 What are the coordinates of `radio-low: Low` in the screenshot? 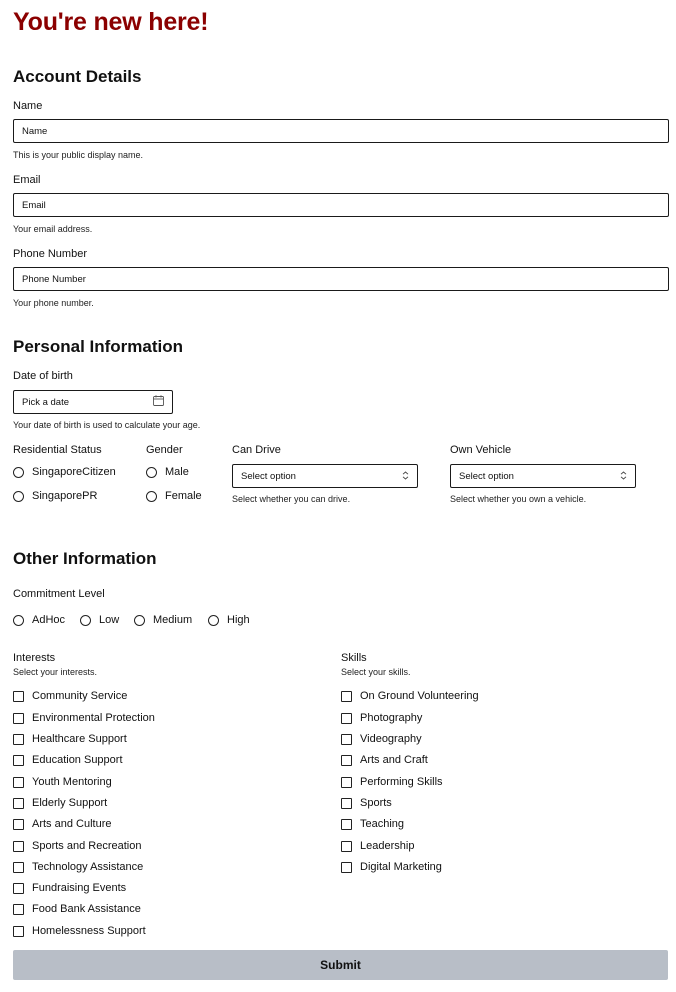 It's located at (99, 620).